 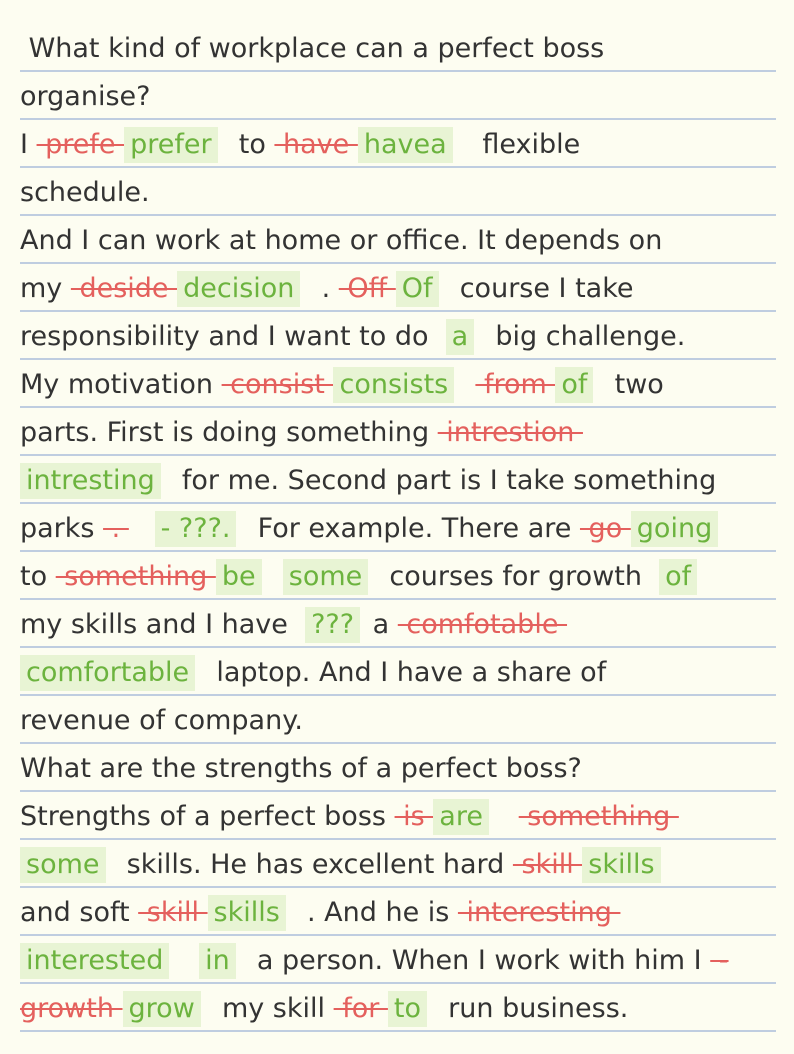 What do you see at coordinates (163, 624) in the screenshot?
I see `original-text: my skills and I have` at bounding box center [163, 624].